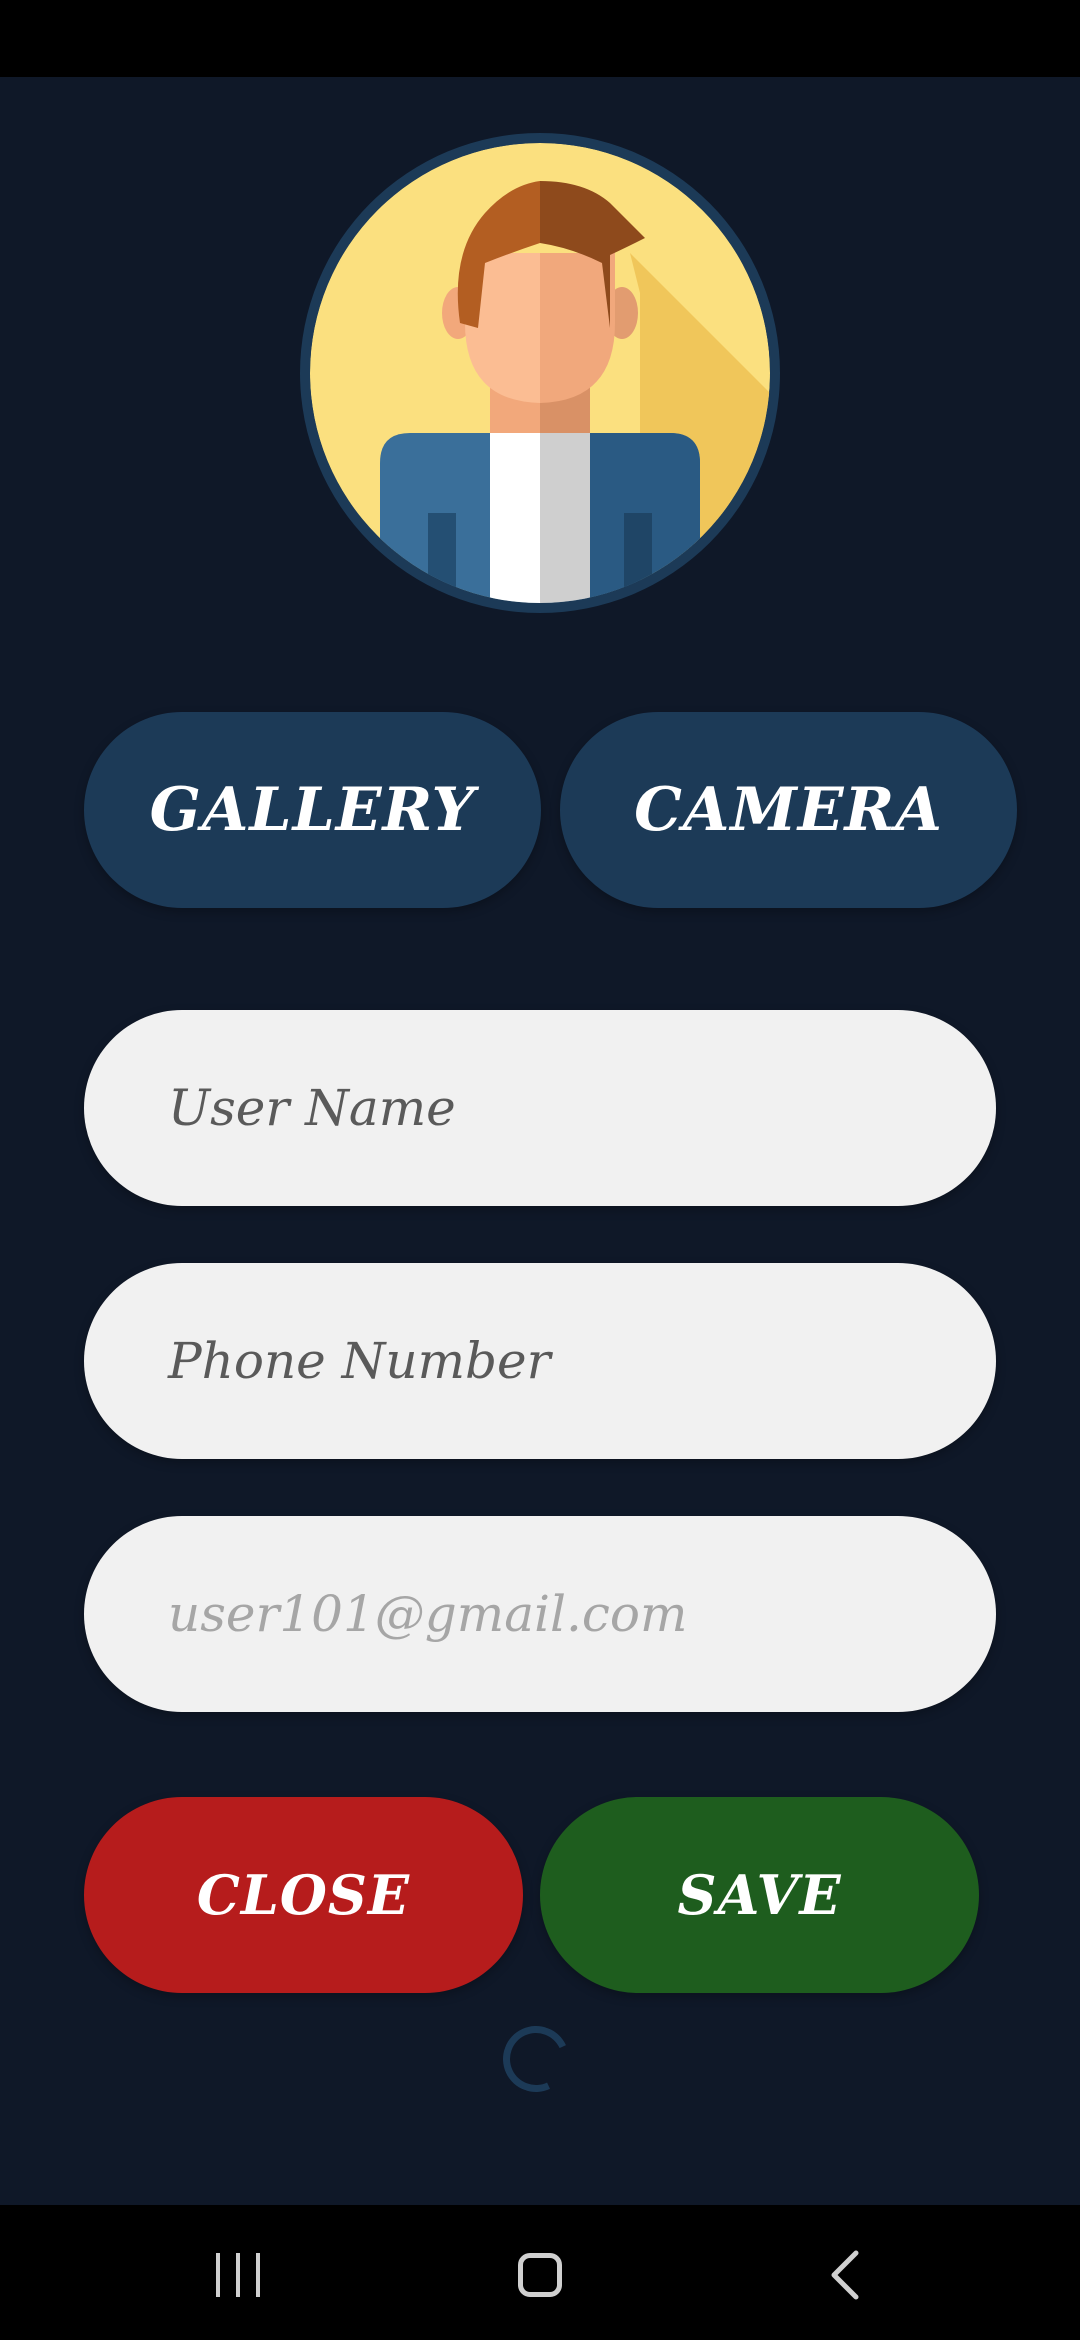  What do you see at coordinates (312, 810) in the screenshot?
I see `gallery-button: GALLERY` at bounding box center [312, 810].